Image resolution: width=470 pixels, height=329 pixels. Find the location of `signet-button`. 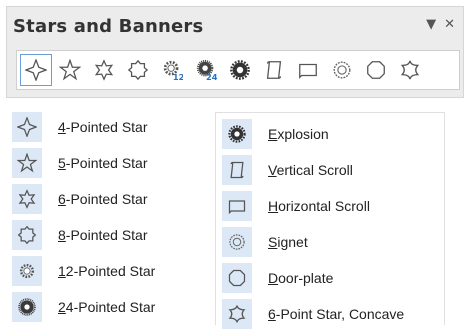

signet-button is located at coordinates (342, 70).